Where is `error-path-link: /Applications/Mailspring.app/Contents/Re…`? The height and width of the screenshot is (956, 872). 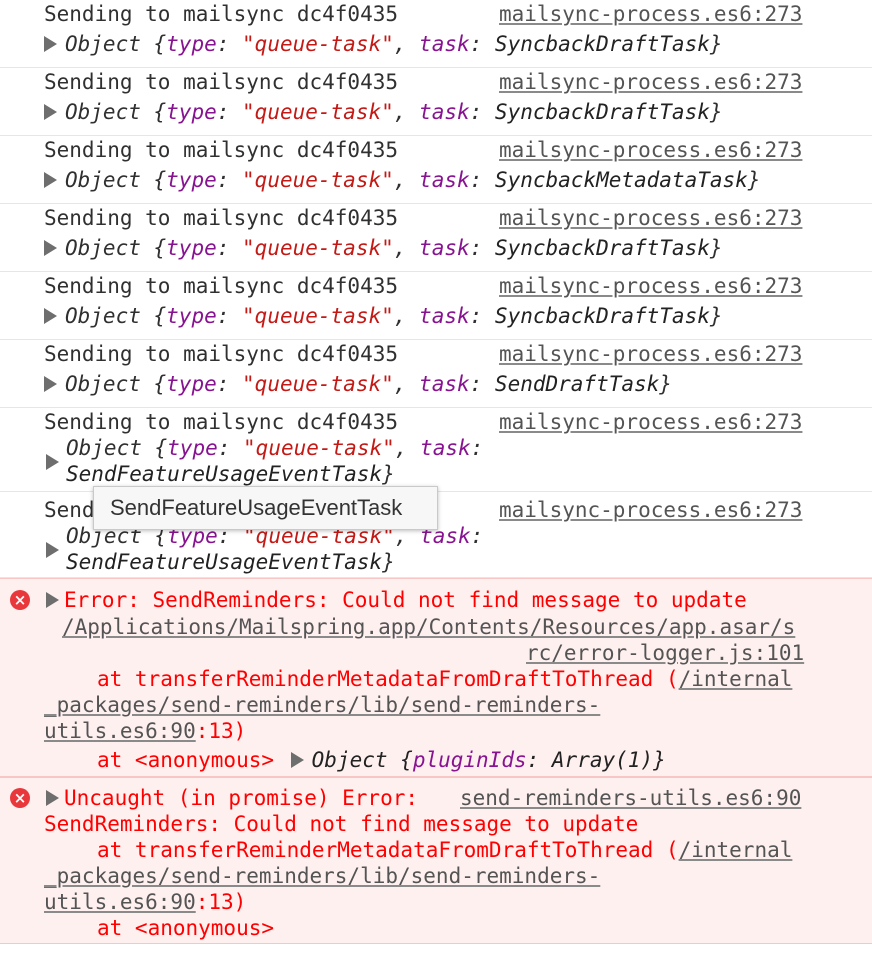
error-path-link: /Applications/Mailspring.app/Contents/Re… is located at coordinates (428, 627).